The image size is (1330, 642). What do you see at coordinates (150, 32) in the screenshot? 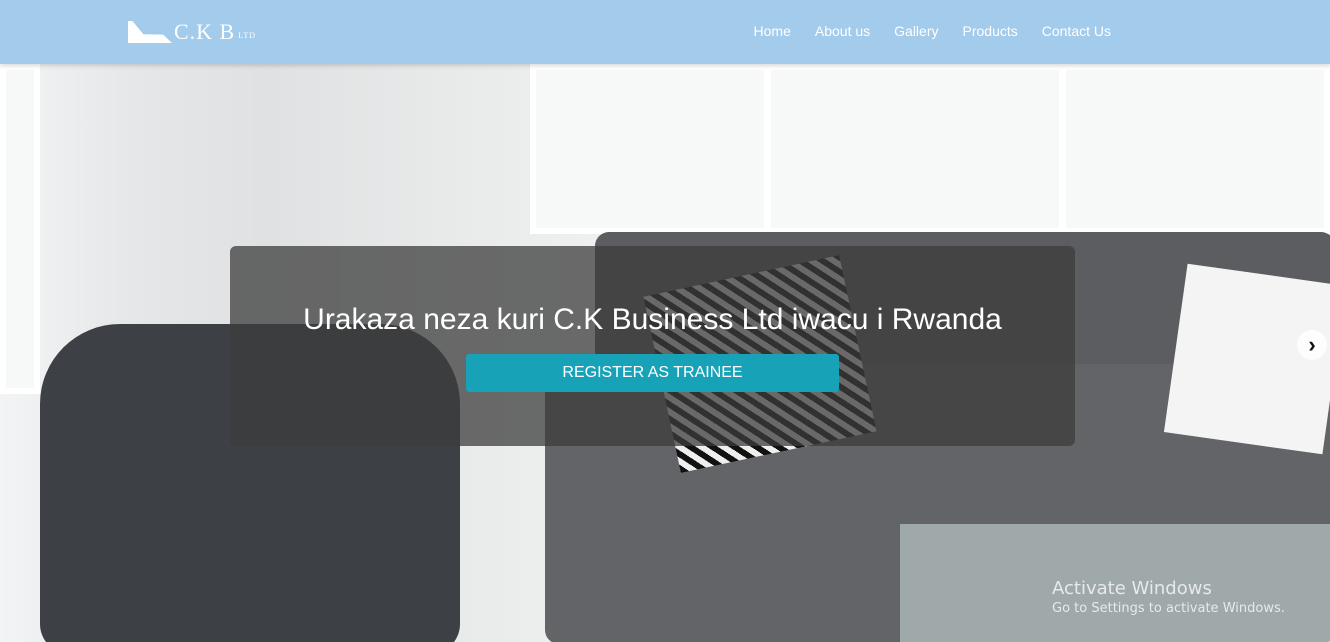
I see `logo-mark-icon` at bounding box center [150, 32].